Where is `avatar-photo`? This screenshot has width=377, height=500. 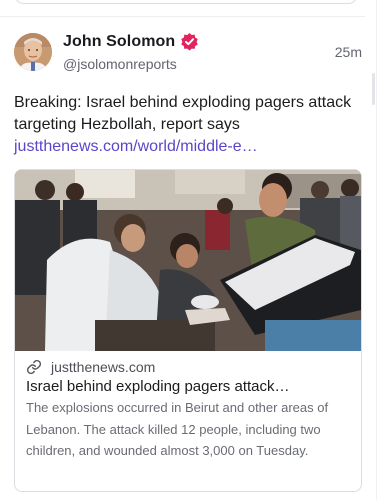
avatar-photo is located at coordinates (33, 52).